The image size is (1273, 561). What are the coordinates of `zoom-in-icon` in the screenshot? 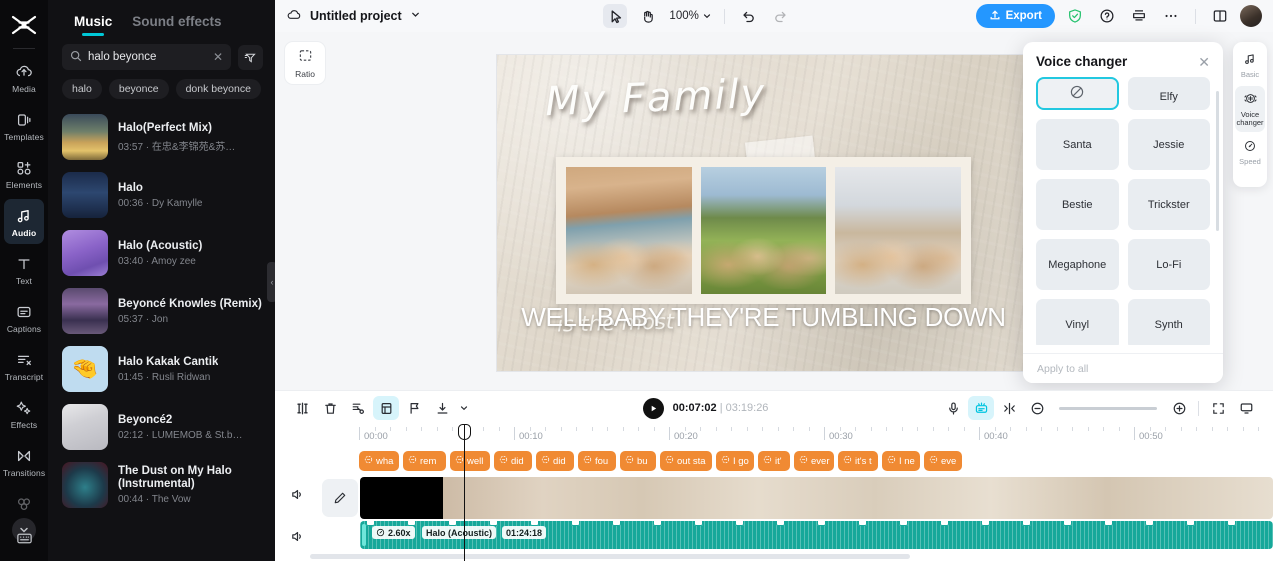 It's located at (1179, 408).